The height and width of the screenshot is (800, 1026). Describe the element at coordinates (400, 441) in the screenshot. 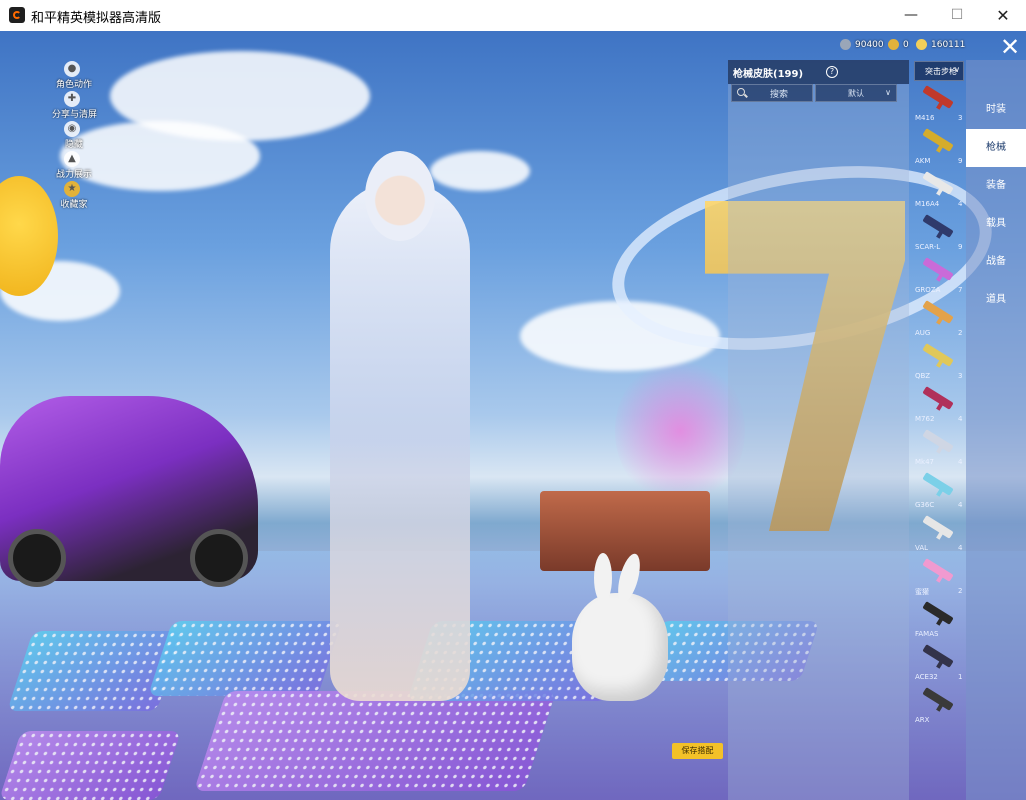

I see `player-character` at that location.